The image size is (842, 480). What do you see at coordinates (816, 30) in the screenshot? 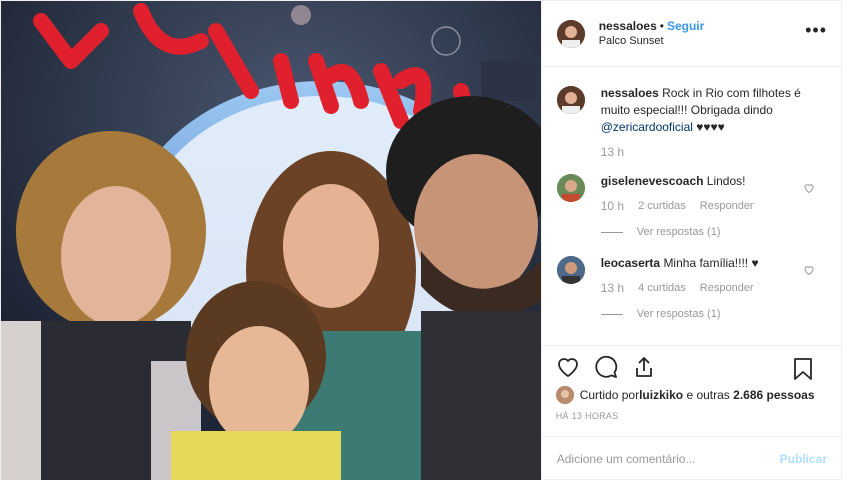
I see `more-options-icon: •••` at bounding box center [816, 30].